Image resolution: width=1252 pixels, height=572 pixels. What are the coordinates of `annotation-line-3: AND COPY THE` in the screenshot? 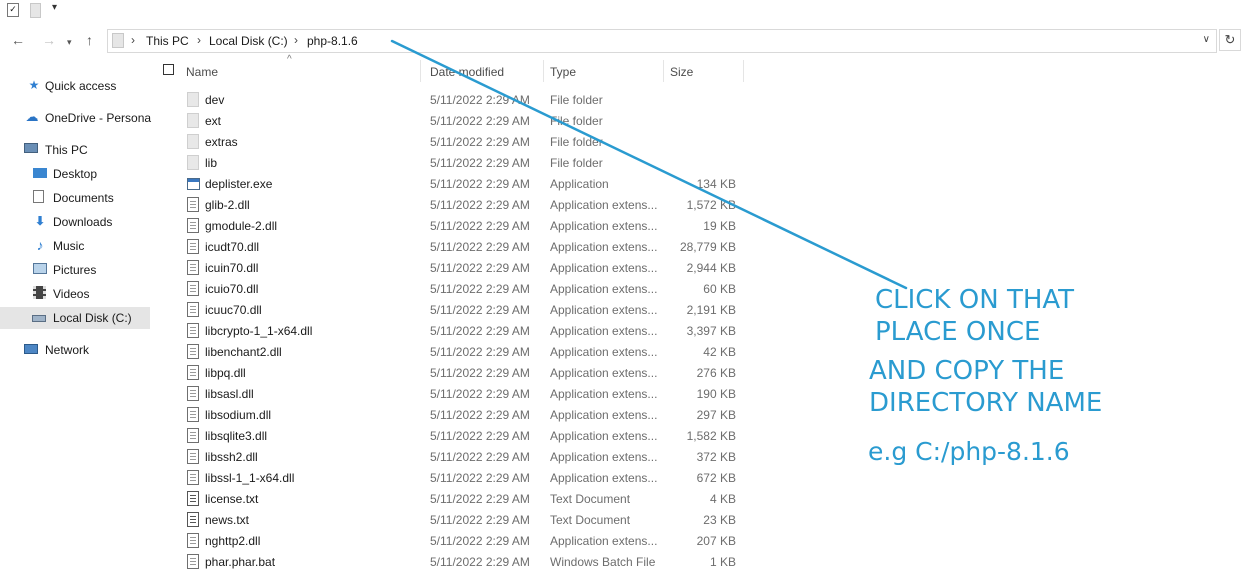 It's located at (967, 371).